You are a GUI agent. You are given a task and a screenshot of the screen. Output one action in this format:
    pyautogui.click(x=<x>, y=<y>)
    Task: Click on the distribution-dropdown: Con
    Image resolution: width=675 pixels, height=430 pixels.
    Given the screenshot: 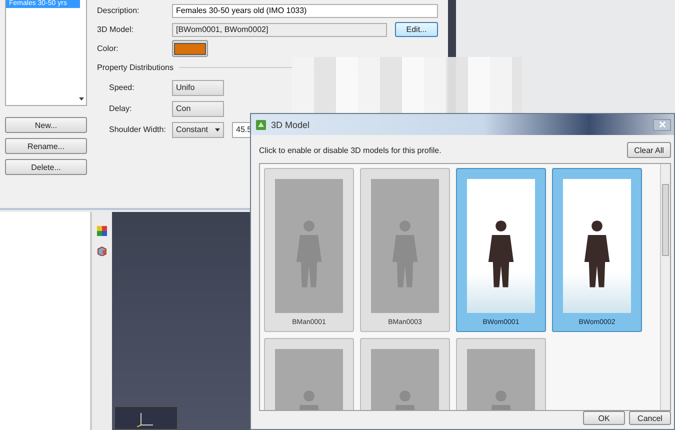 What is the action you would take?
    pyautogui.click(x=198, y=108)
    